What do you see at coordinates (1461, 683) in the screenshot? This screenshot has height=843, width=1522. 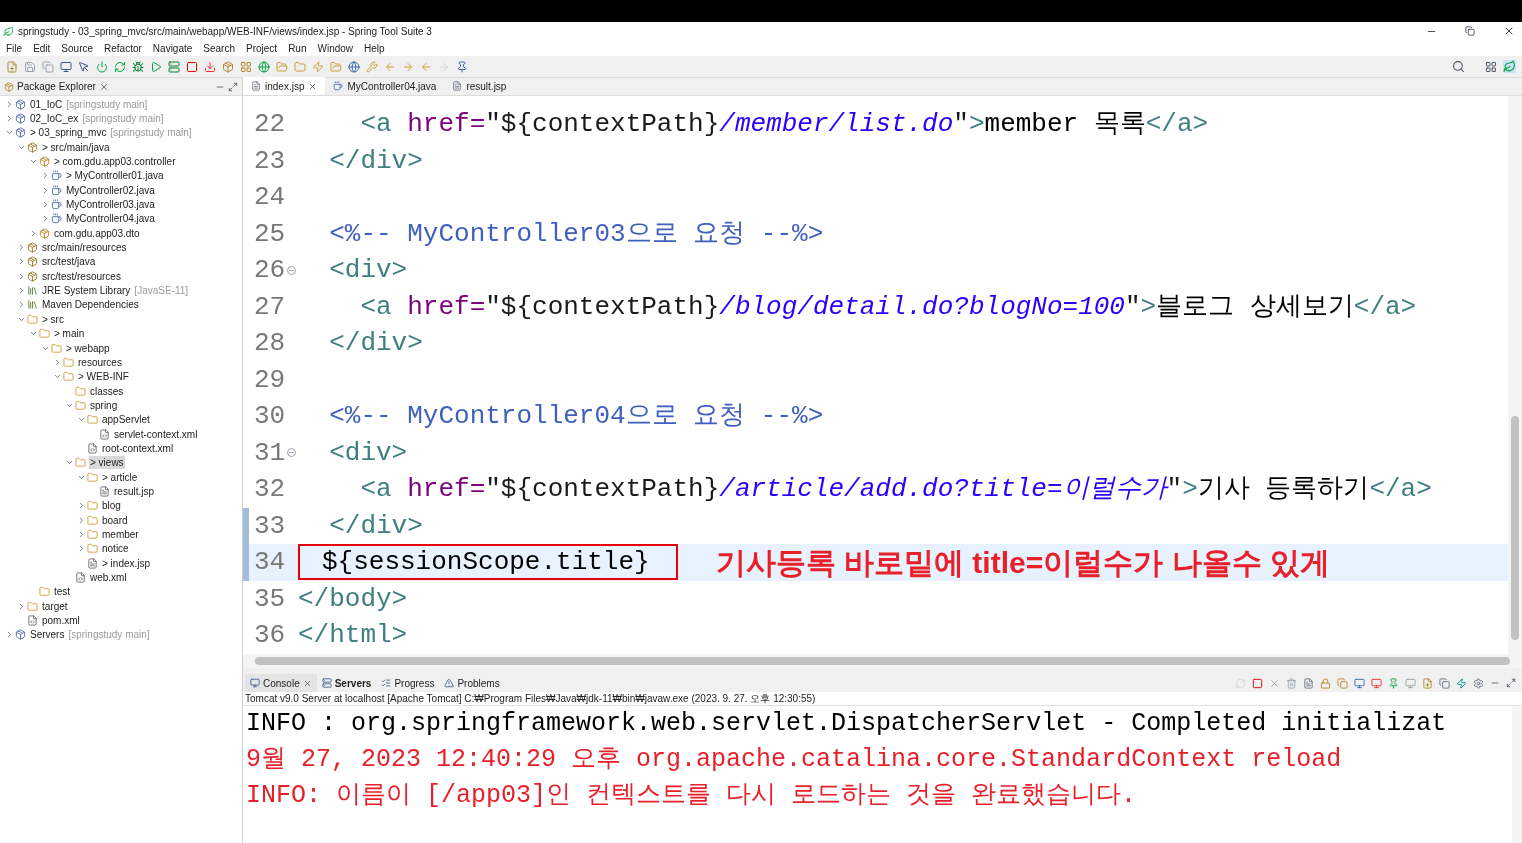 I see `flash-icon` at bounding box center [1461, 683].